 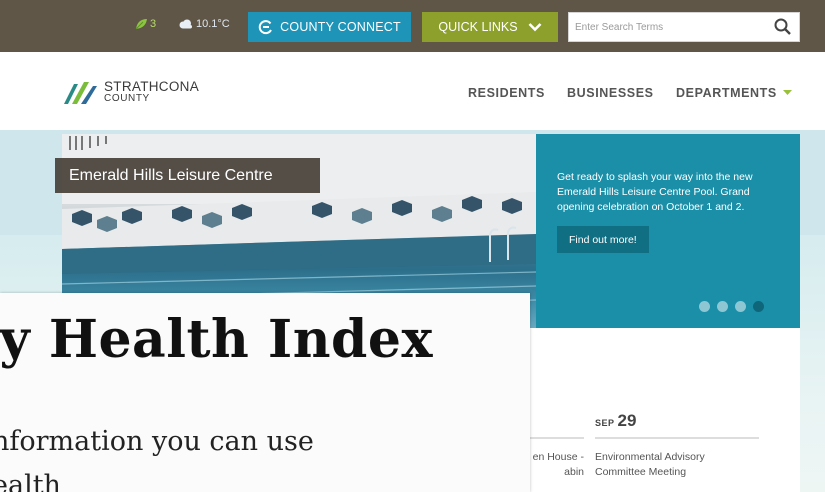 What do you see at coordinates (677, 438) in the screenshot?
I see `event-divider` at bounding box center [677, 438].